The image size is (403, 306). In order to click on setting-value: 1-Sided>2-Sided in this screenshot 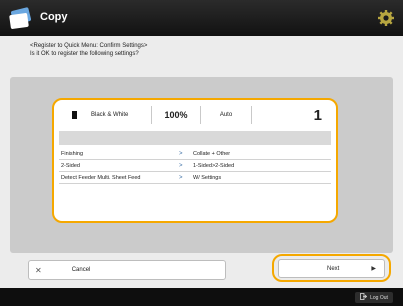, I will do `click(214, 165)`.